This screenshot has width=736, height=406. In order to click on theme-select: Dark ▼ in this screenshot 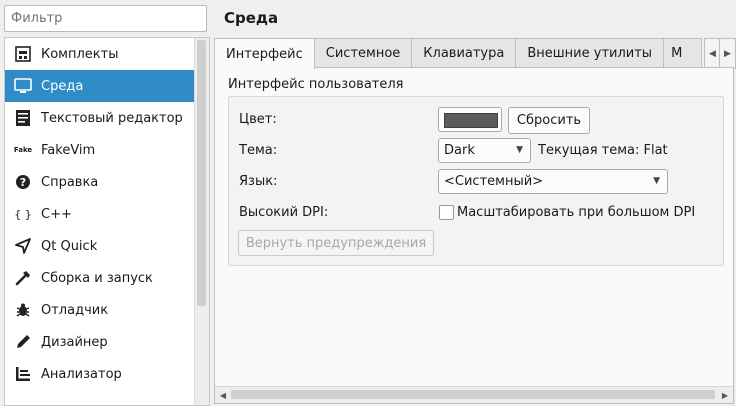, I will do `click(484, 150)`.